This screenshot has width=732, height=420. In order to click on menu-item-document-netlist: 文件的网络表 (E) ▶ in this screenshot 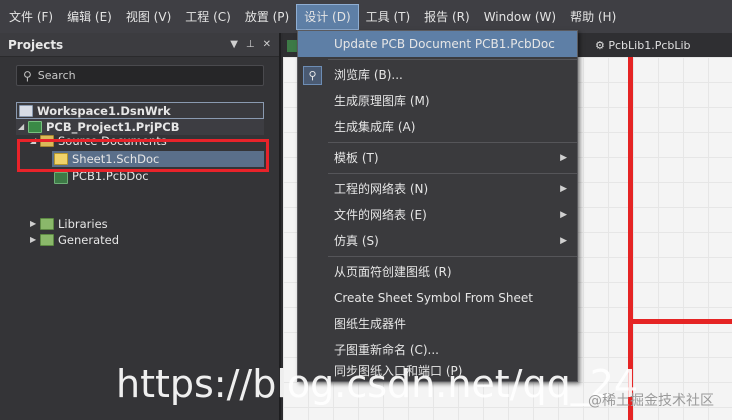, I will do `click(437, 215)`.